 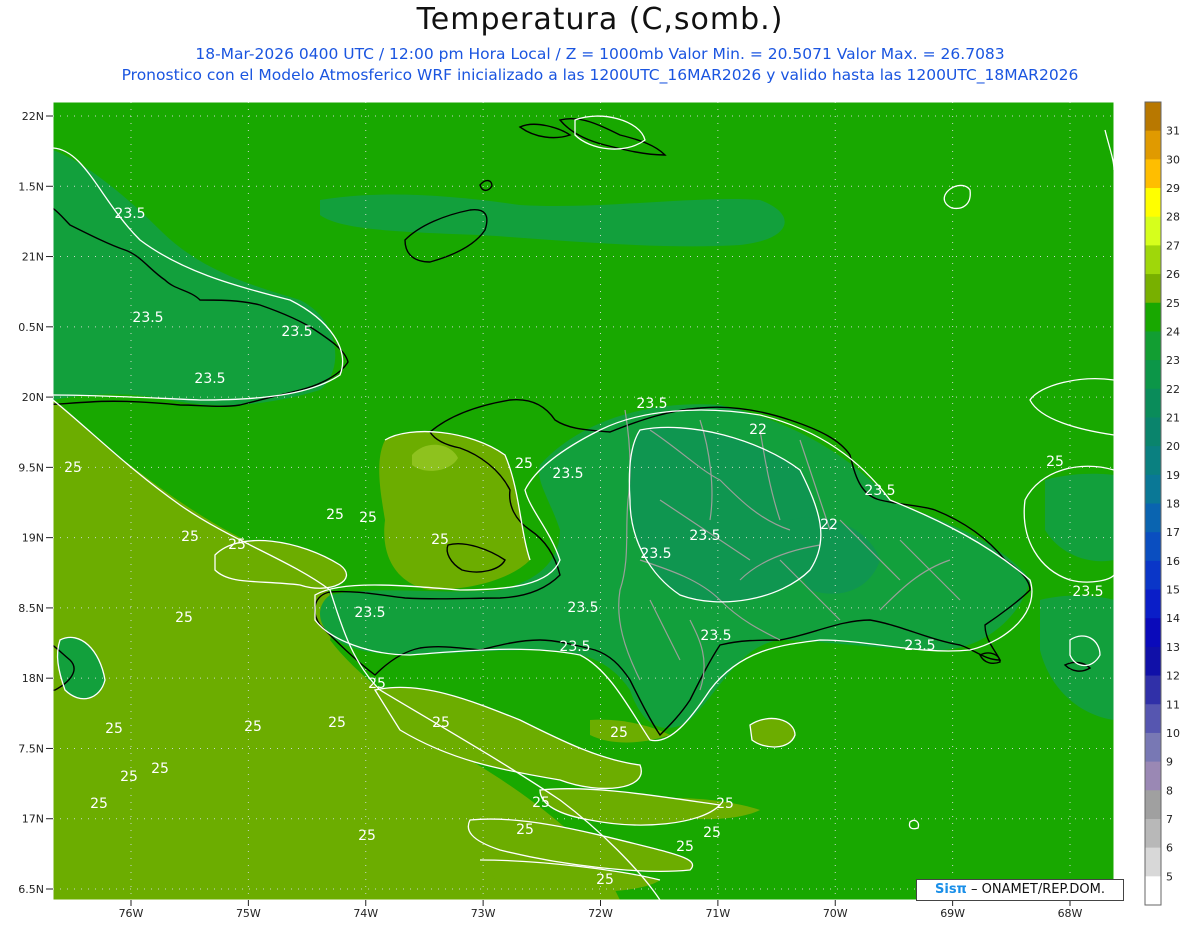 I want to click on lat-tick-label: 18N, so click(x=33, y=678).